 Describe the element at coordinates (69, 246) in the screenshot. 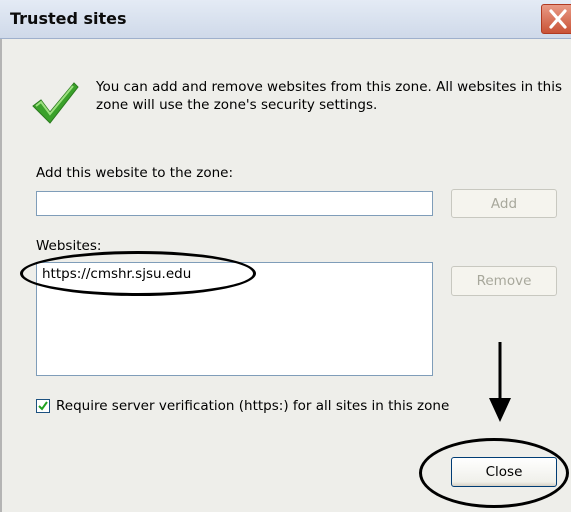

I see `websites-label: Websites:` at that location.